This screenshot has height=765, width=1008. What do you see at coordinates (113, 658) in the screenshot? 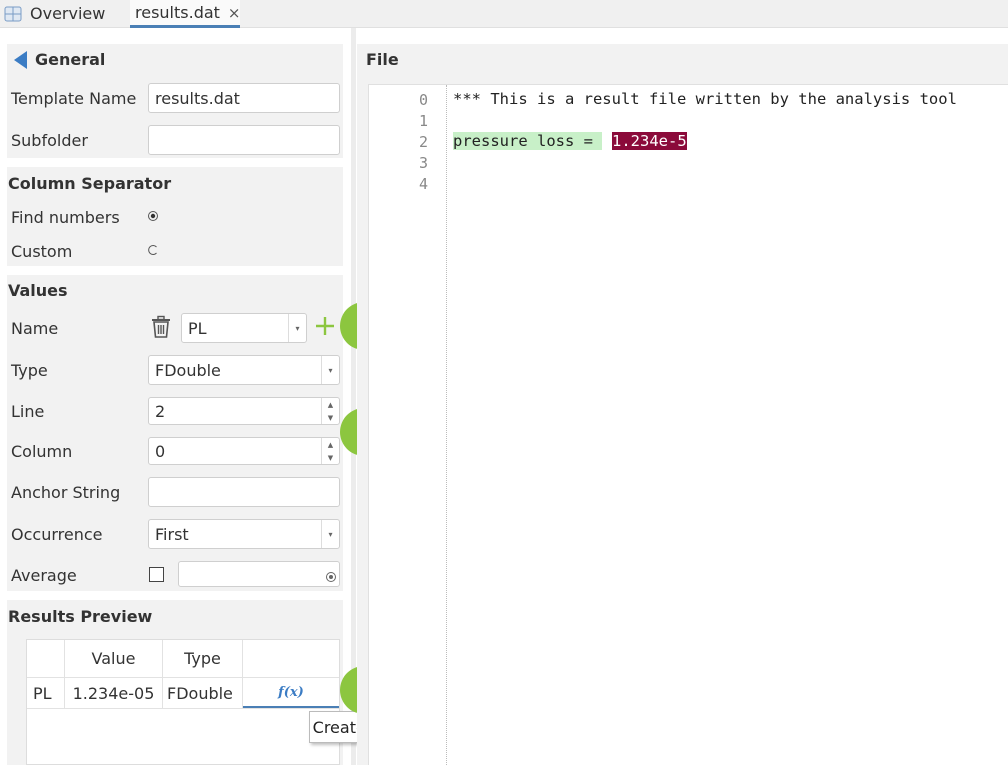
I see `column-header-value: Value` at bounding box center [113, 658].